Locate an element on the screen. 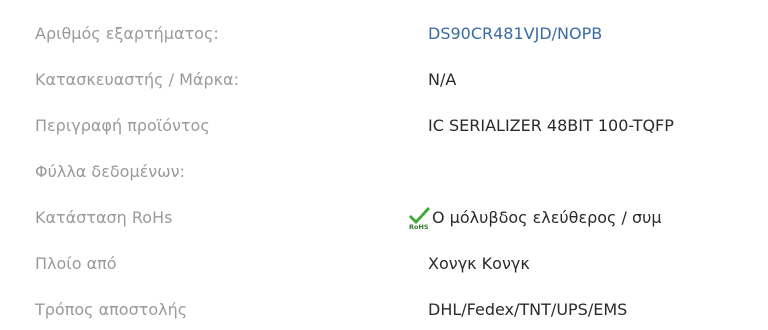 This screenshot has width=768, height=330. shipping-method-value: DHL/Fedex/TNT/UPS/EMS is located at coordinates (528, 309).